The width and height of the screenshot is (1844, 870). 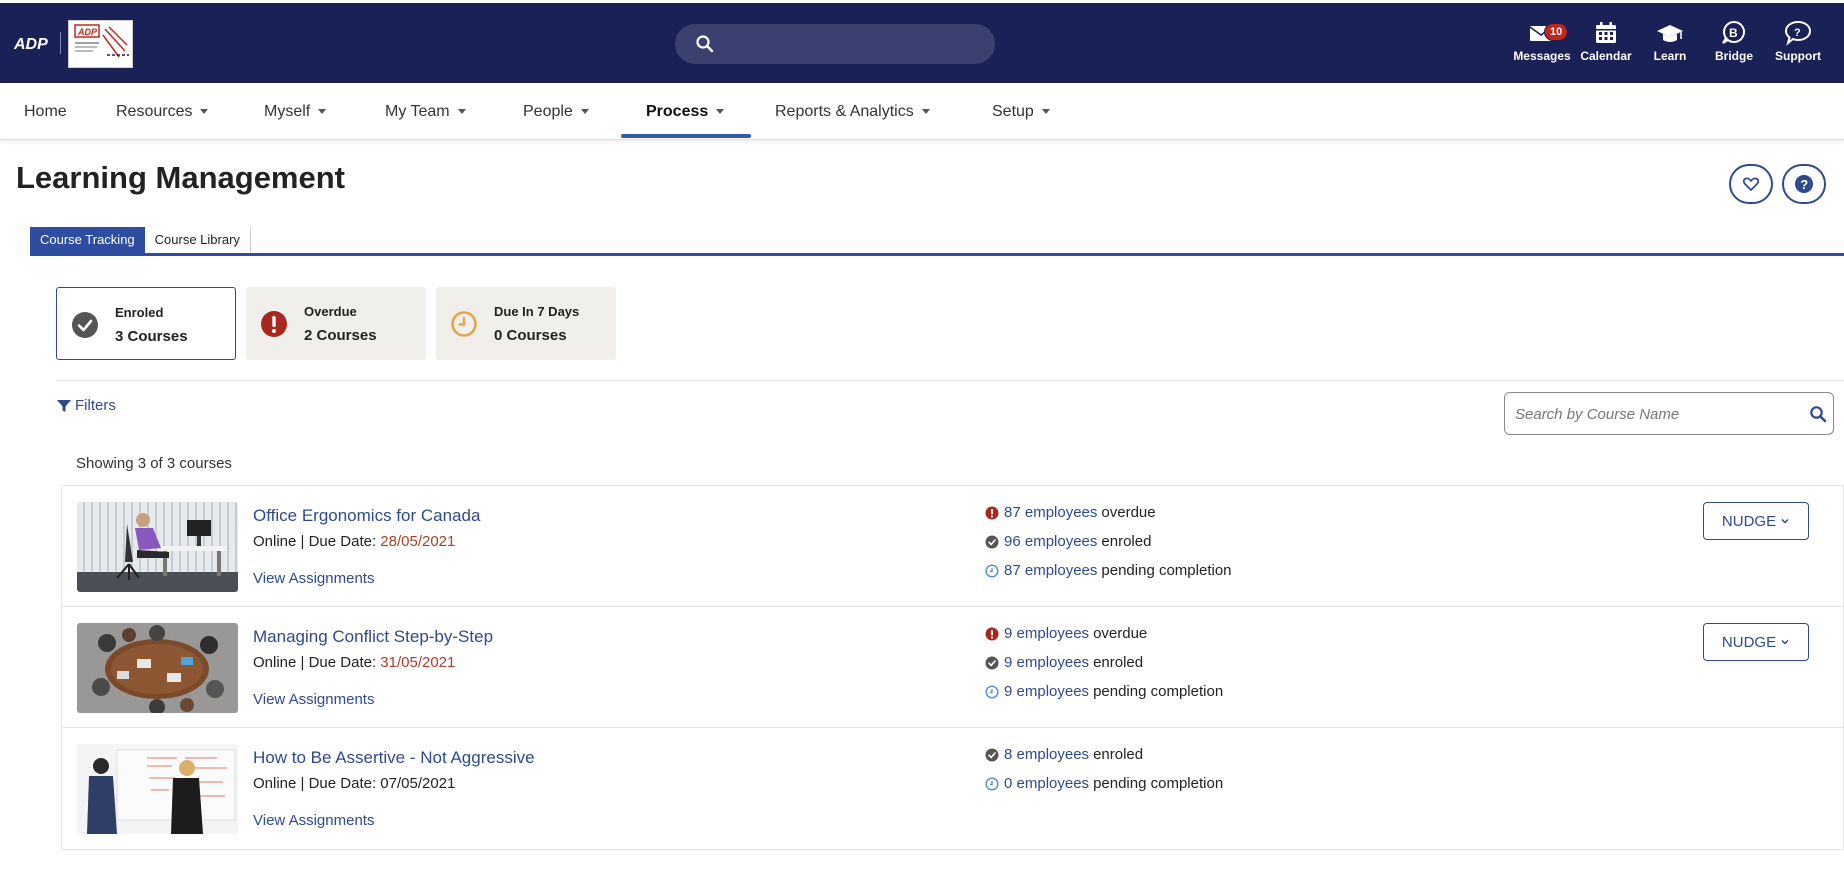 What do you see at coordinates (1542, 41) in the screenshot?
I see `messages-button: 10 Messages` at bounding box center [1542, 41].